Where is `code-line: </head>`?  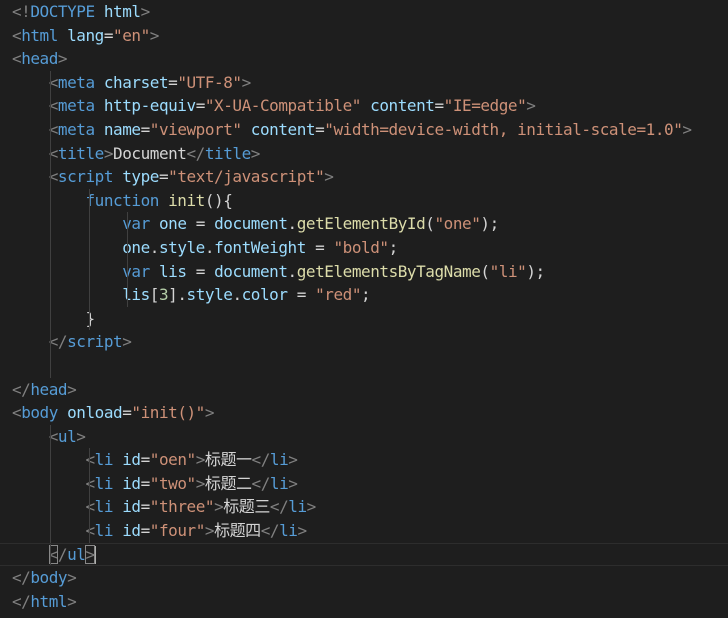
code-line: </head> is located at coordinates (364, 390).